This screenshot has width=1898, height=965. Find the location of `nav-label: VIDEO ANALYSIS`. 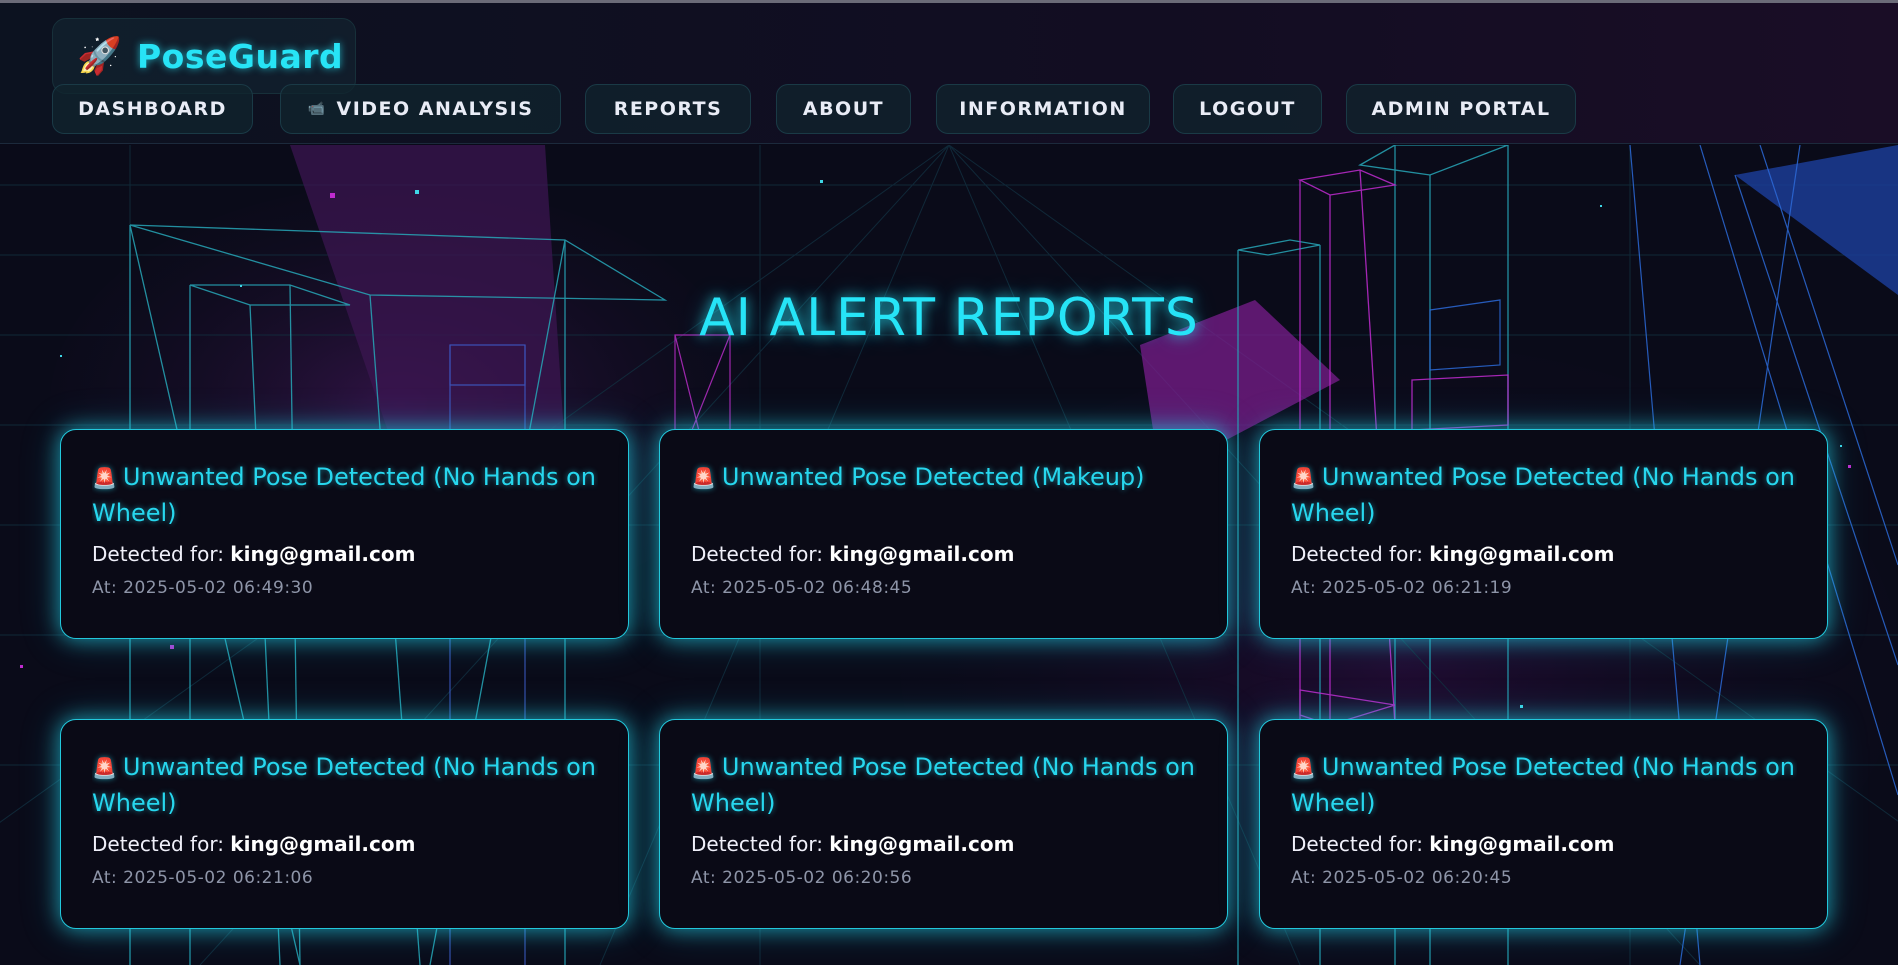

nav-label: VIDEO ANALYSIS is located at coordinates (435, 109).